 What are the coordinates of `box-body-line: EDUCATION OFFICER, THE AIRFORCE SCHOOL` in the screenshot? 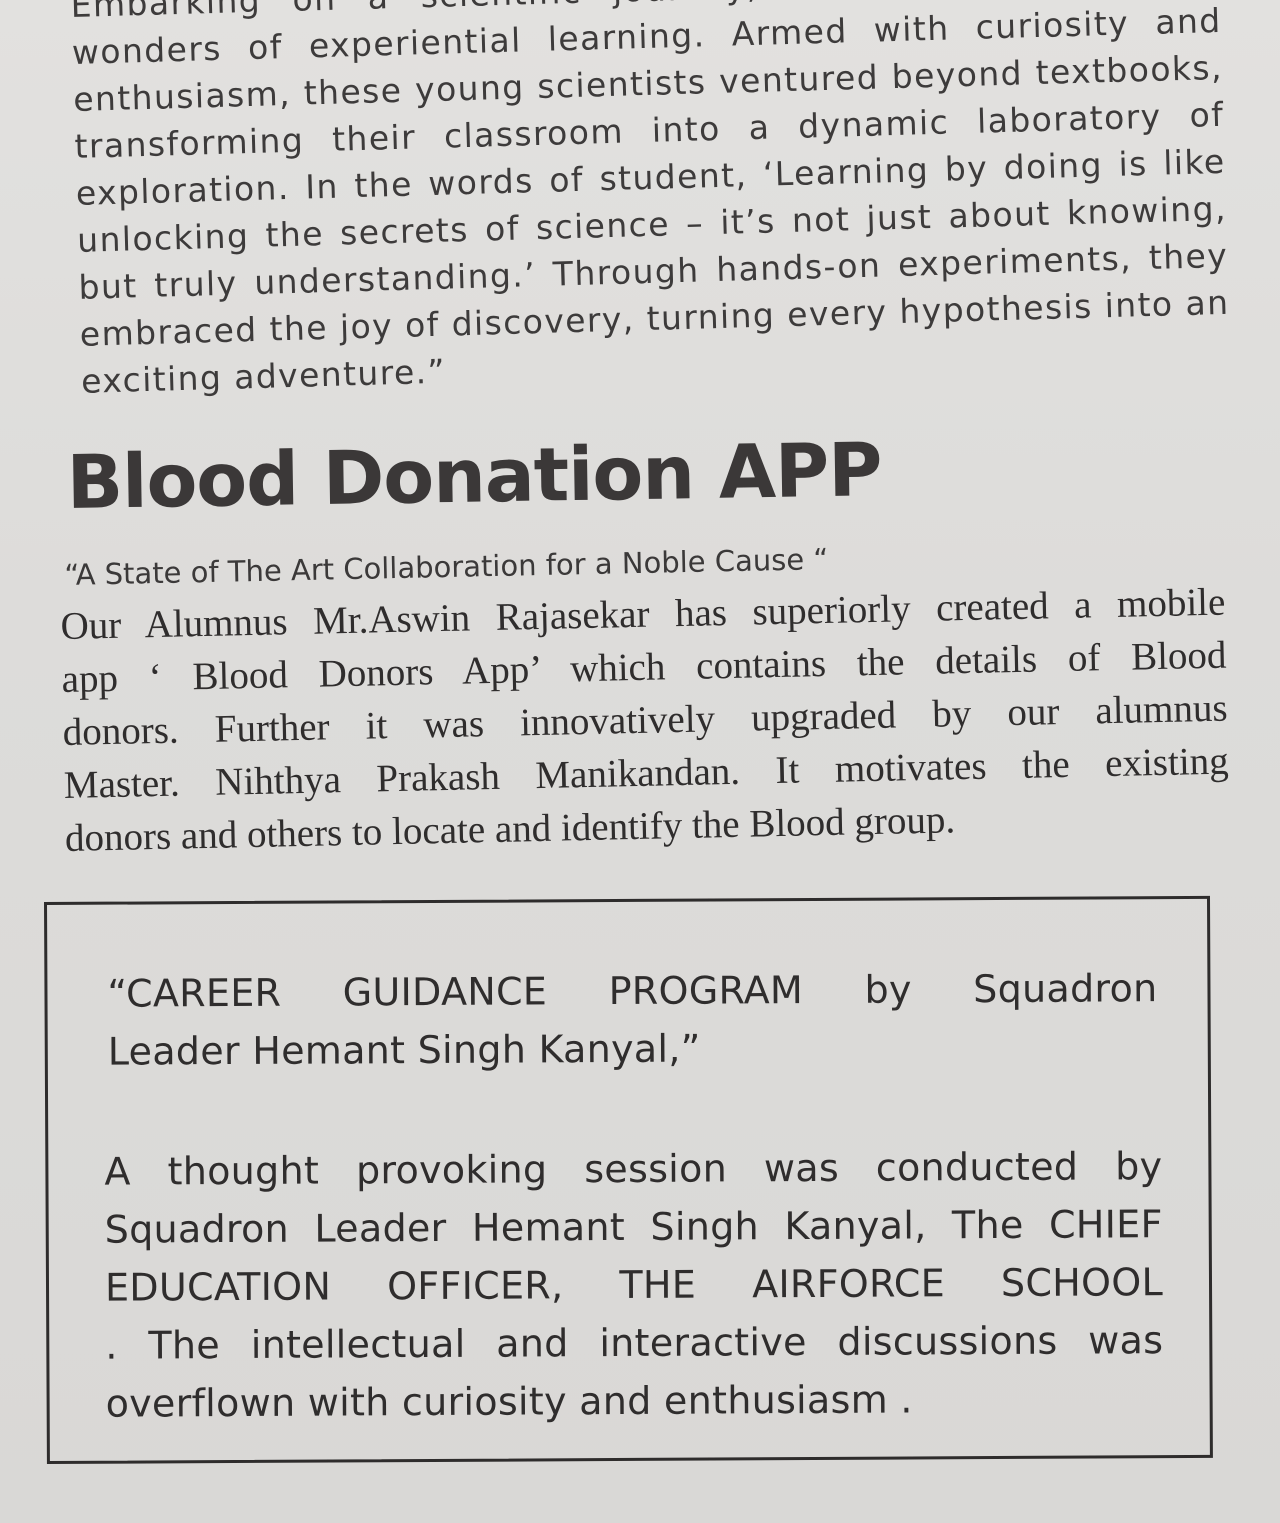 It's located at (634, 1285).